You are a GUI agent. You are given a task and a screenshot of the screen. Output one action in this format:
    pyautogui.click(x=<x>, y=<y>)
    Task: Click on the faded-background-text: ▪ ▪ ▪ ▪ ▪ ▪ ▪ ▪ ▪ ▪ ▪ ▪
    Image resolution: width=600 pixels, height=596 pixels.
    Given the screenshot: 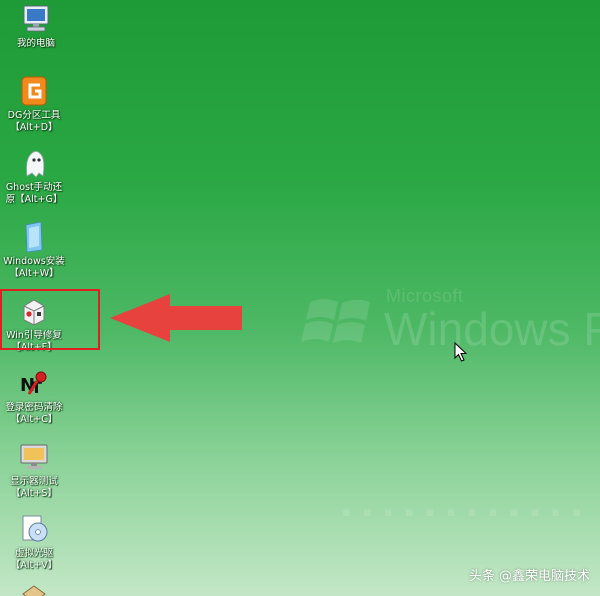 What is the action you would take?
    pyautogui.click(x=464, y=512)
    